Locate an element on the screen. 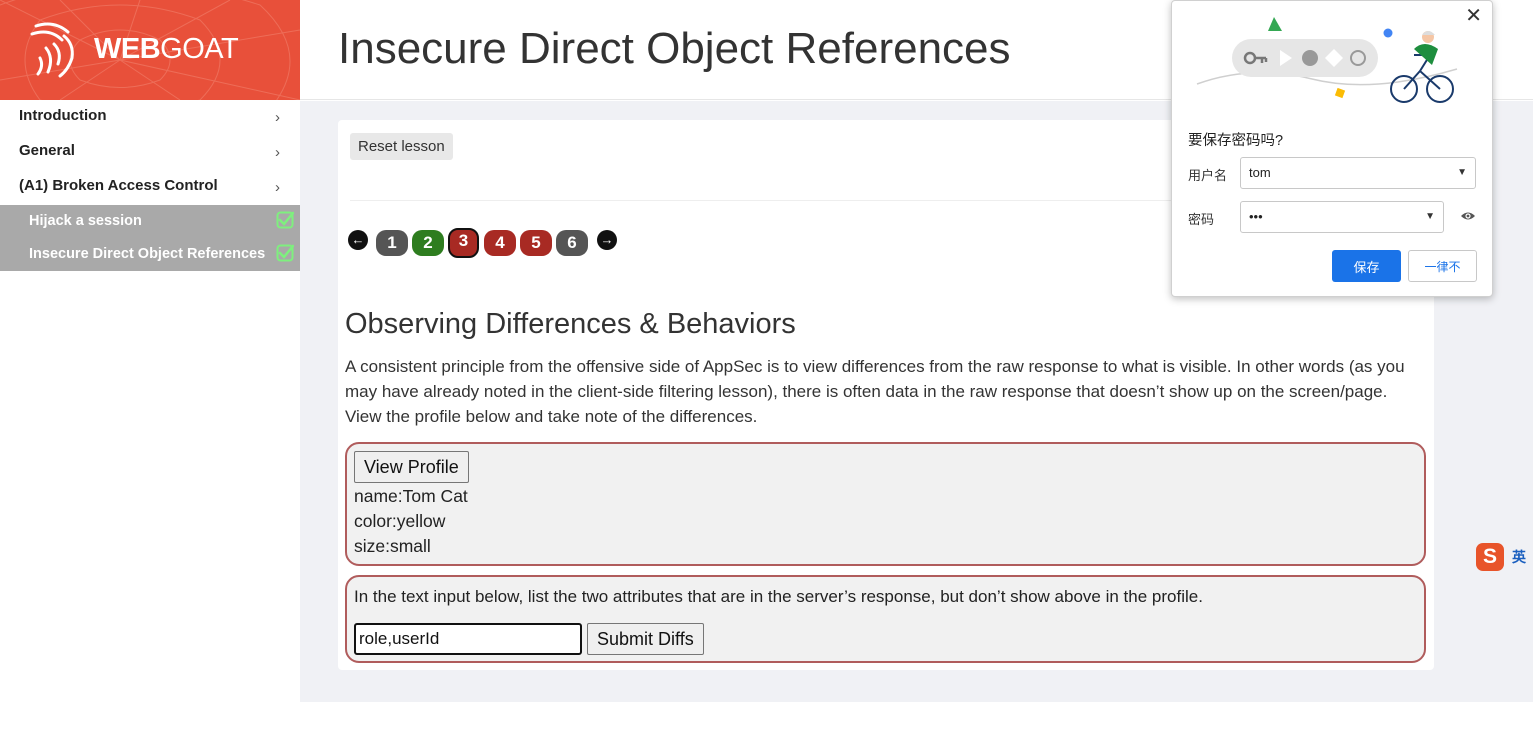  password-illustration-icon is located at coordinates (1327, 60).